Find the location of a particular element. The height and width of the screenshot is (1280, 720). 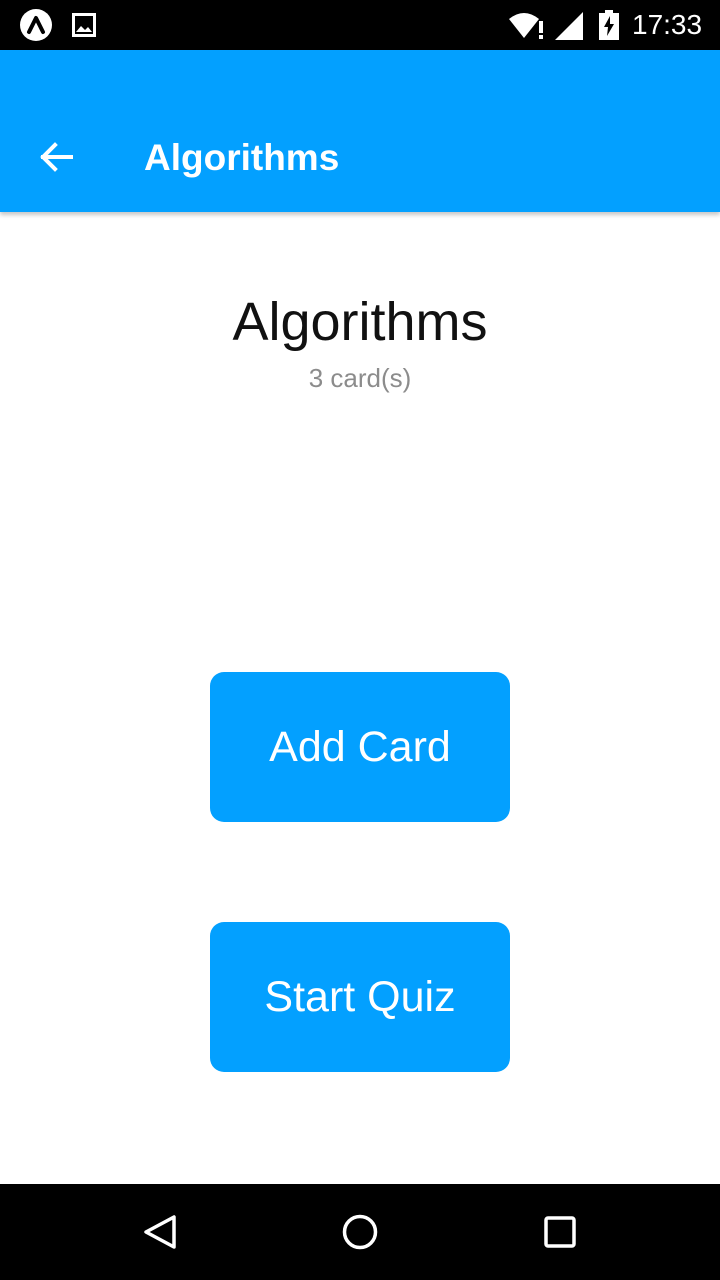

arrow-left-icon is located at coordinates (56, 157).